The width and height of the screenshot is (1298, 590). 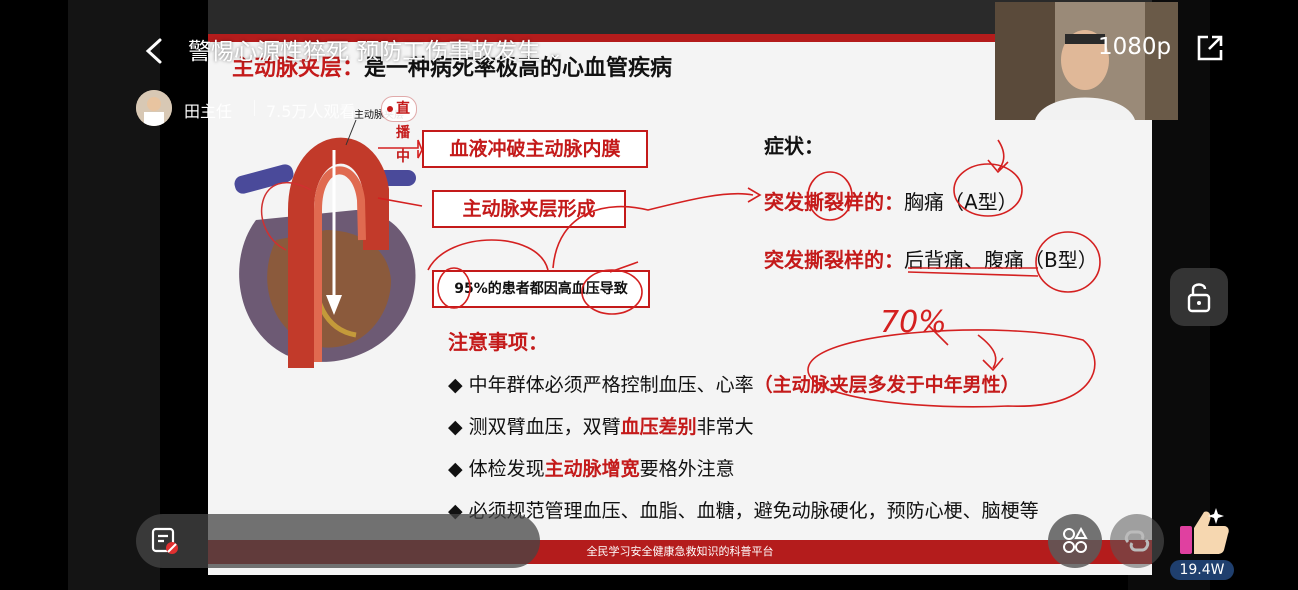 What do you see at coordinates (1210, 48) in the screenshot?
I see `share-icon` at bounding box center [1210, 48].